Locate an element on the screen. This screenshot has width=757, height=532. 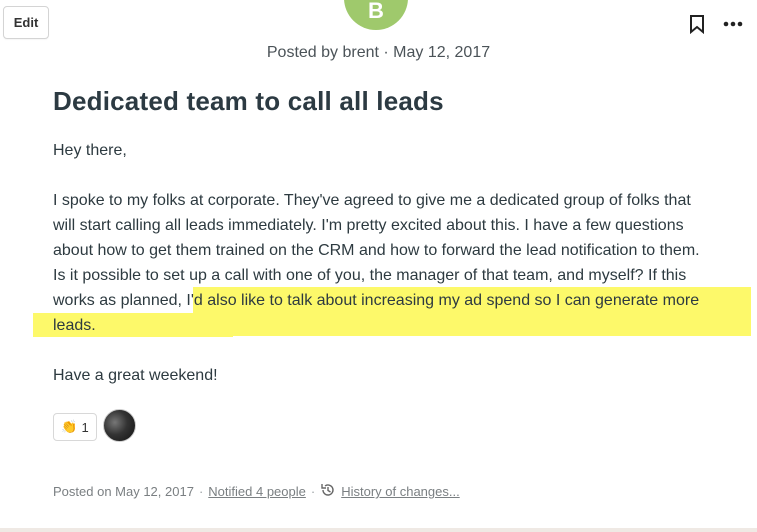
edit-button: Edit is located at coordinates (26, 22).